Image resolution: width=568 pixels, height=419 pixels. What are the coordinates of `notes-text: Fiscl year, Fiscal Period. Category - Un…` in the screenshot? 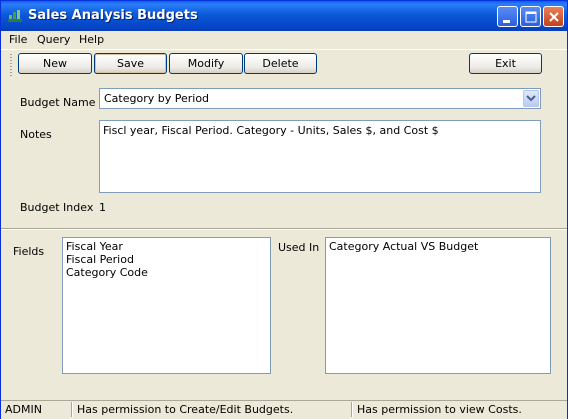 It's located at (271, 130).